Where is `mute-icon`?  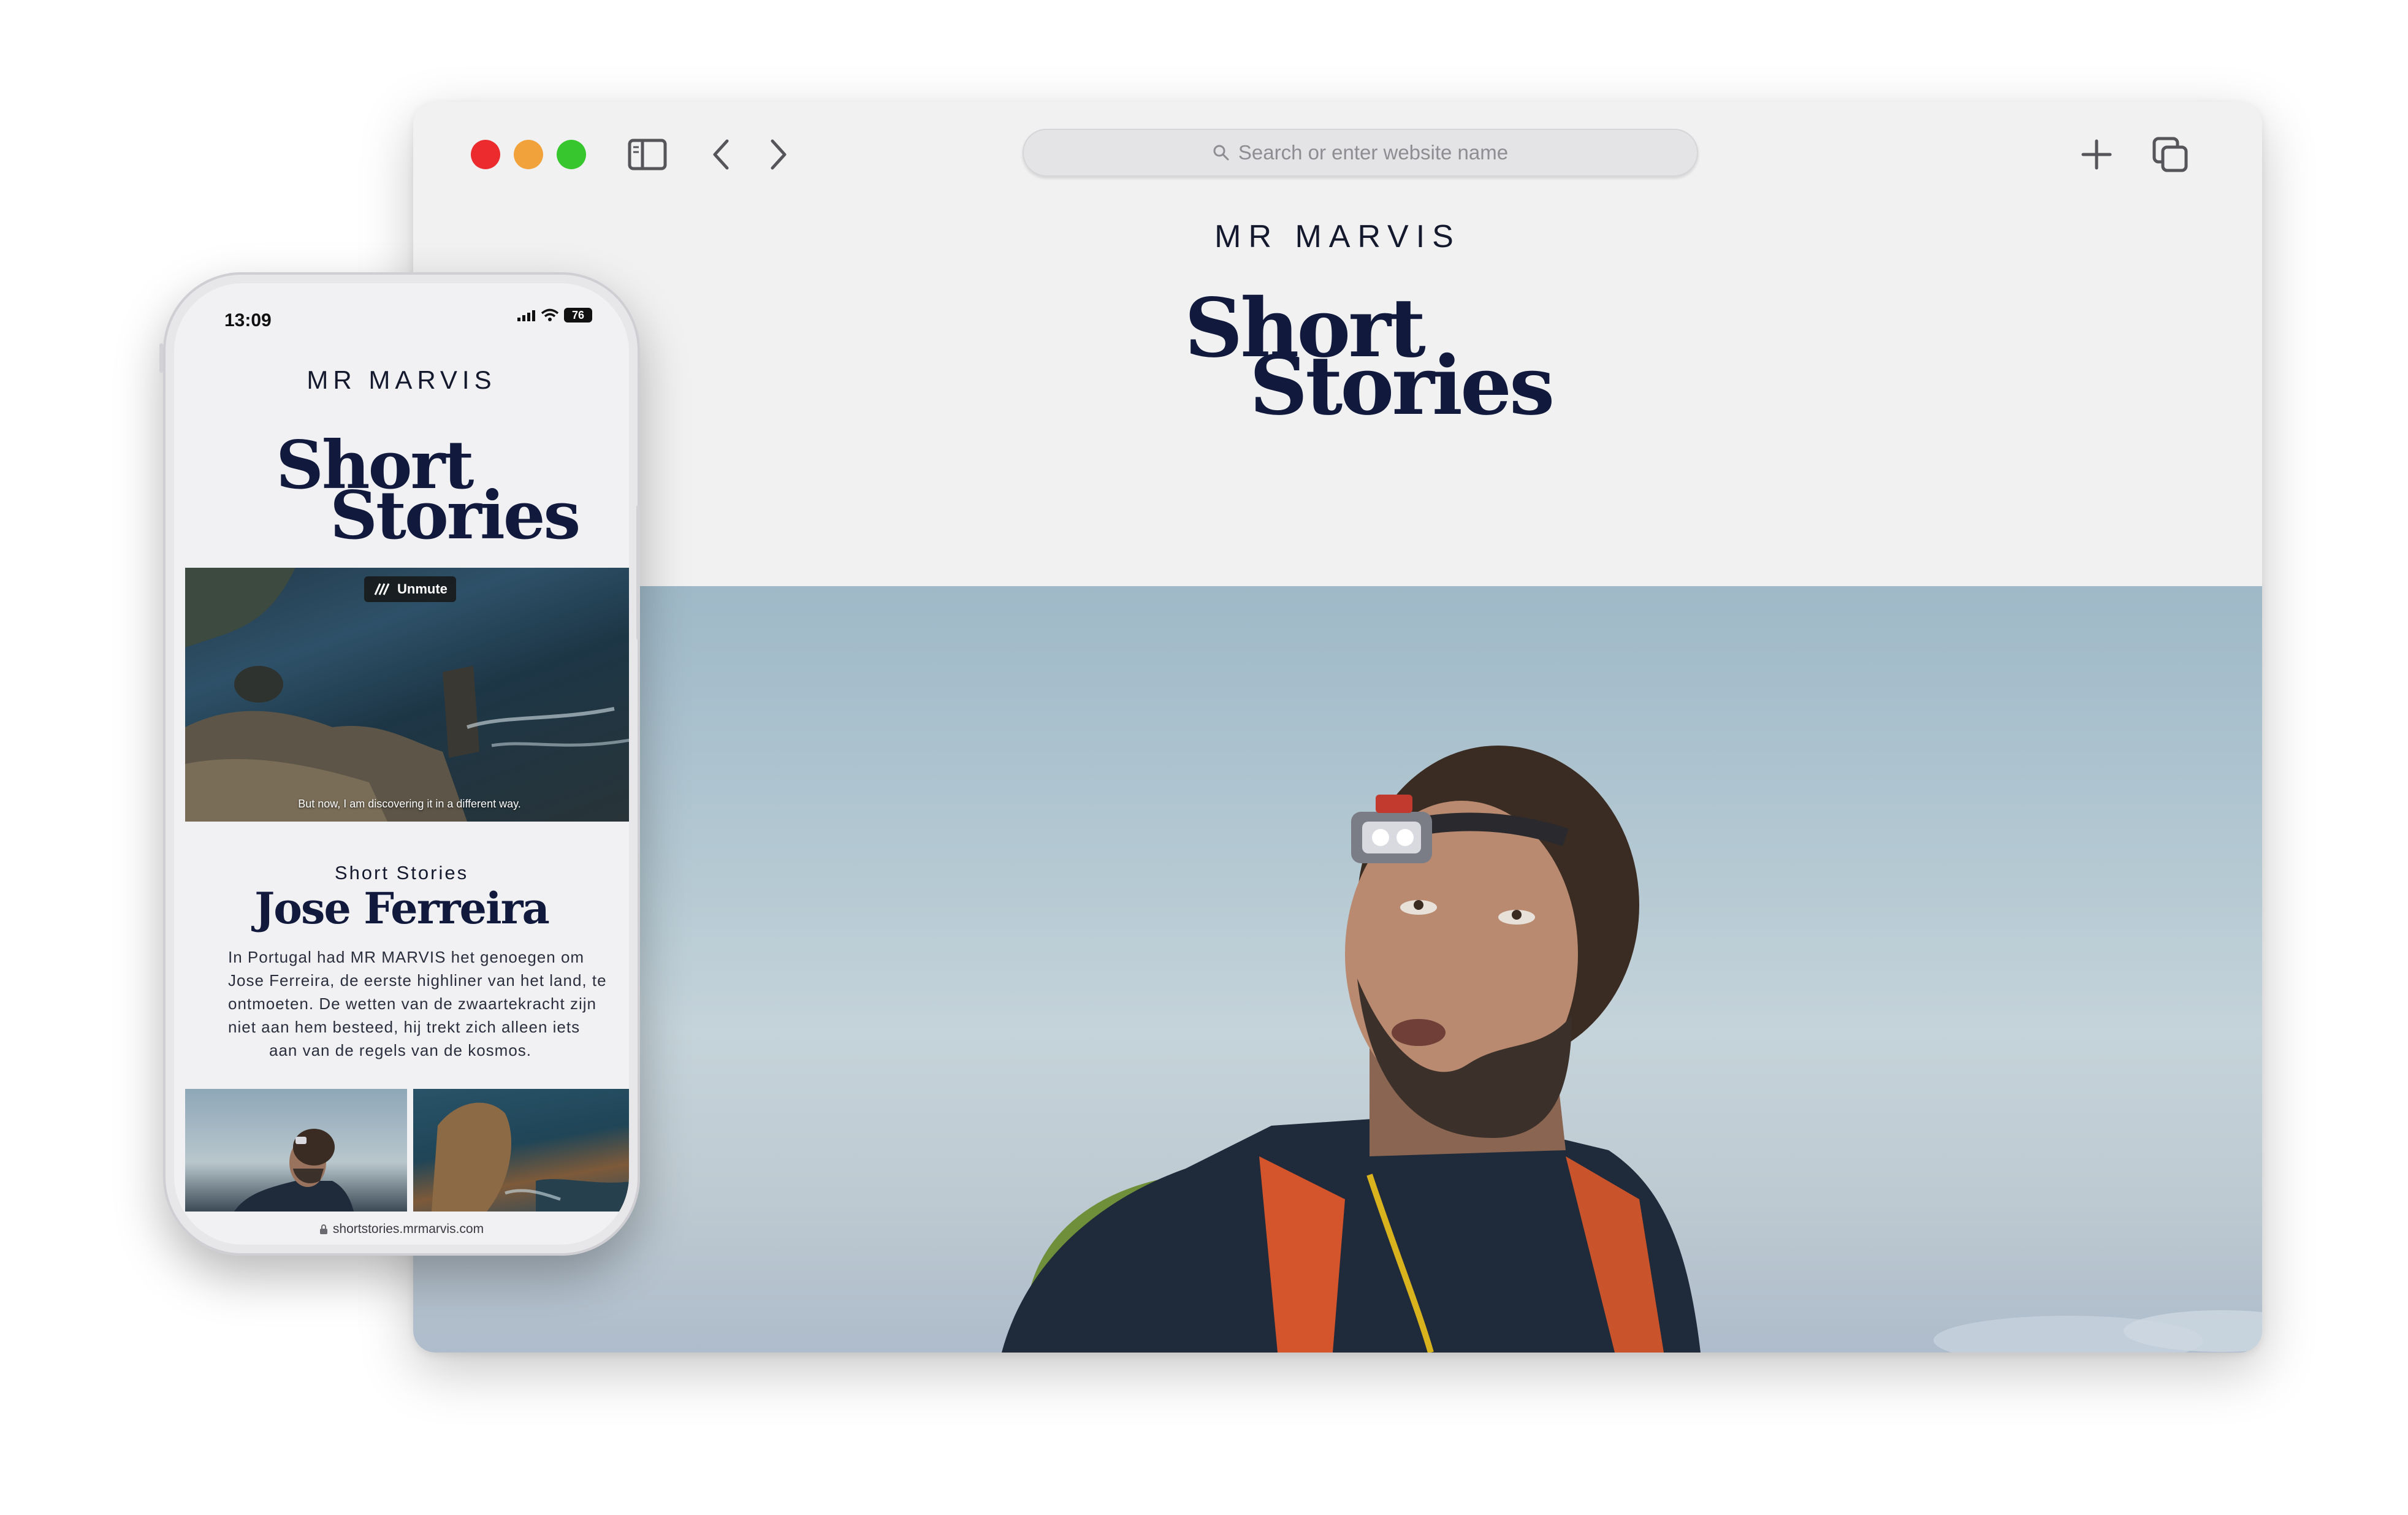
mute-icon is located at coordinates (382, 589).